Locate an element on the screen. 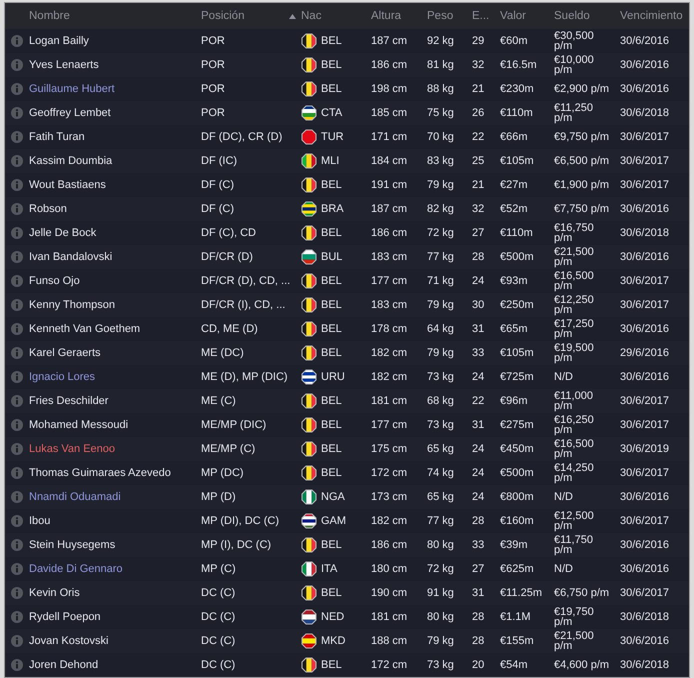 The image size is (694, 678). age-cell-text: 21 is located at coordinates (479, 89).